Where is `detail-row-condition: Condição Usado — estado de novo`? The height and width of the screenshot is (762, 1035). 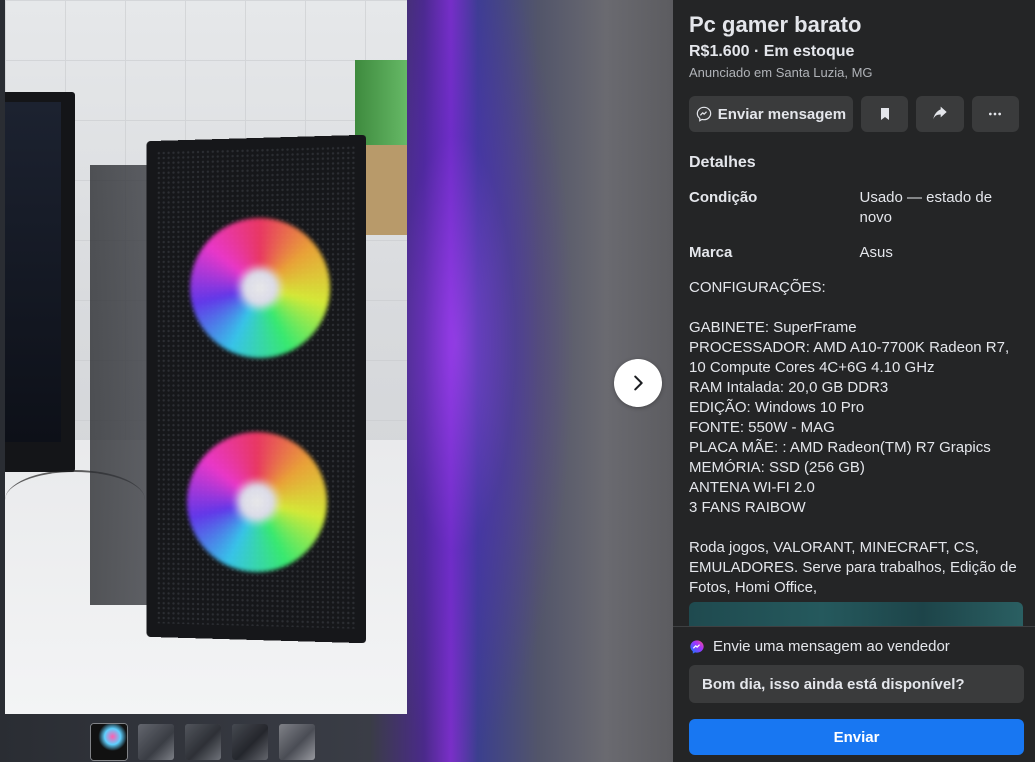
detail-row-condition: Condição Usado — estado de novo is located at coordinates (854, 208).